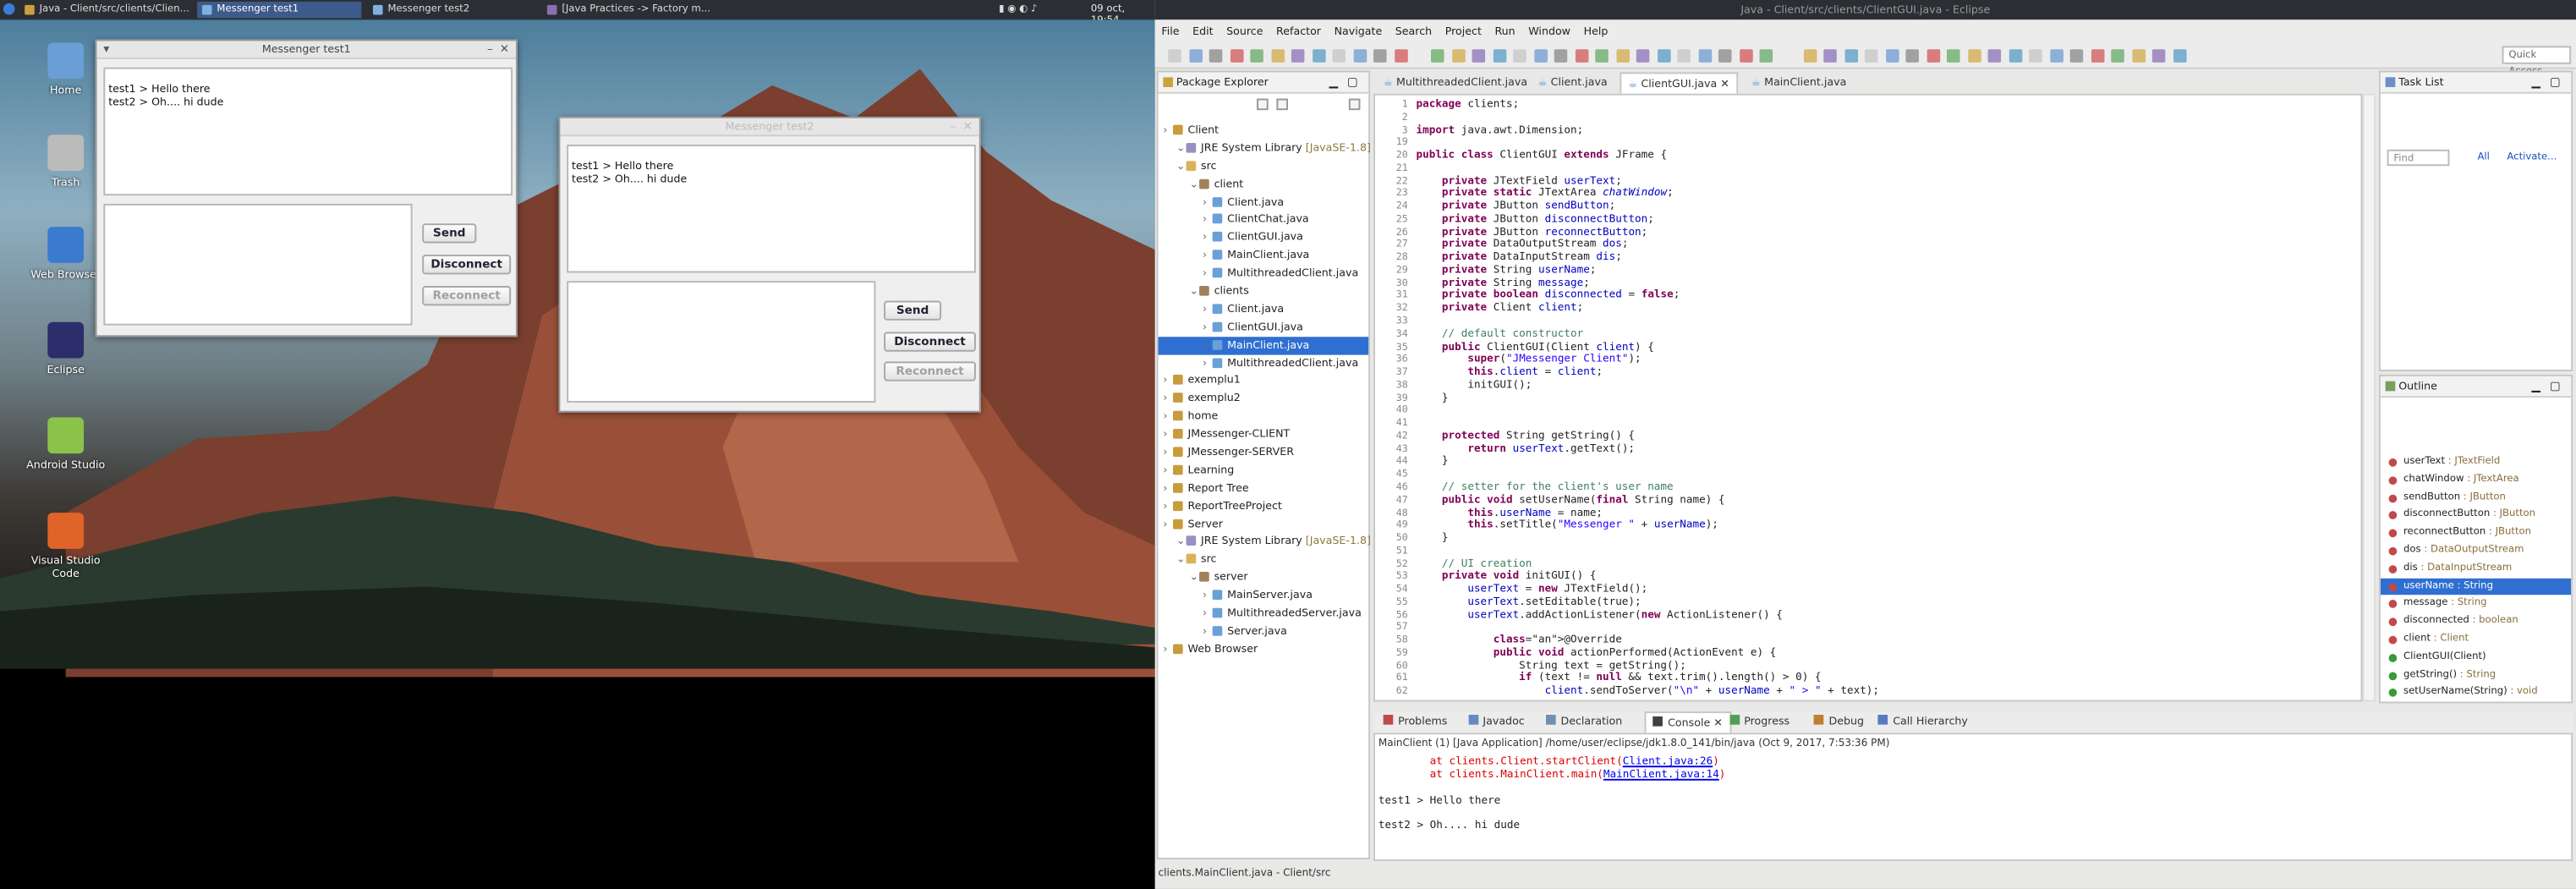  Describe the element at coordinates (1596, 32) in the screenshot. I see `menu-item: Help` at that location.